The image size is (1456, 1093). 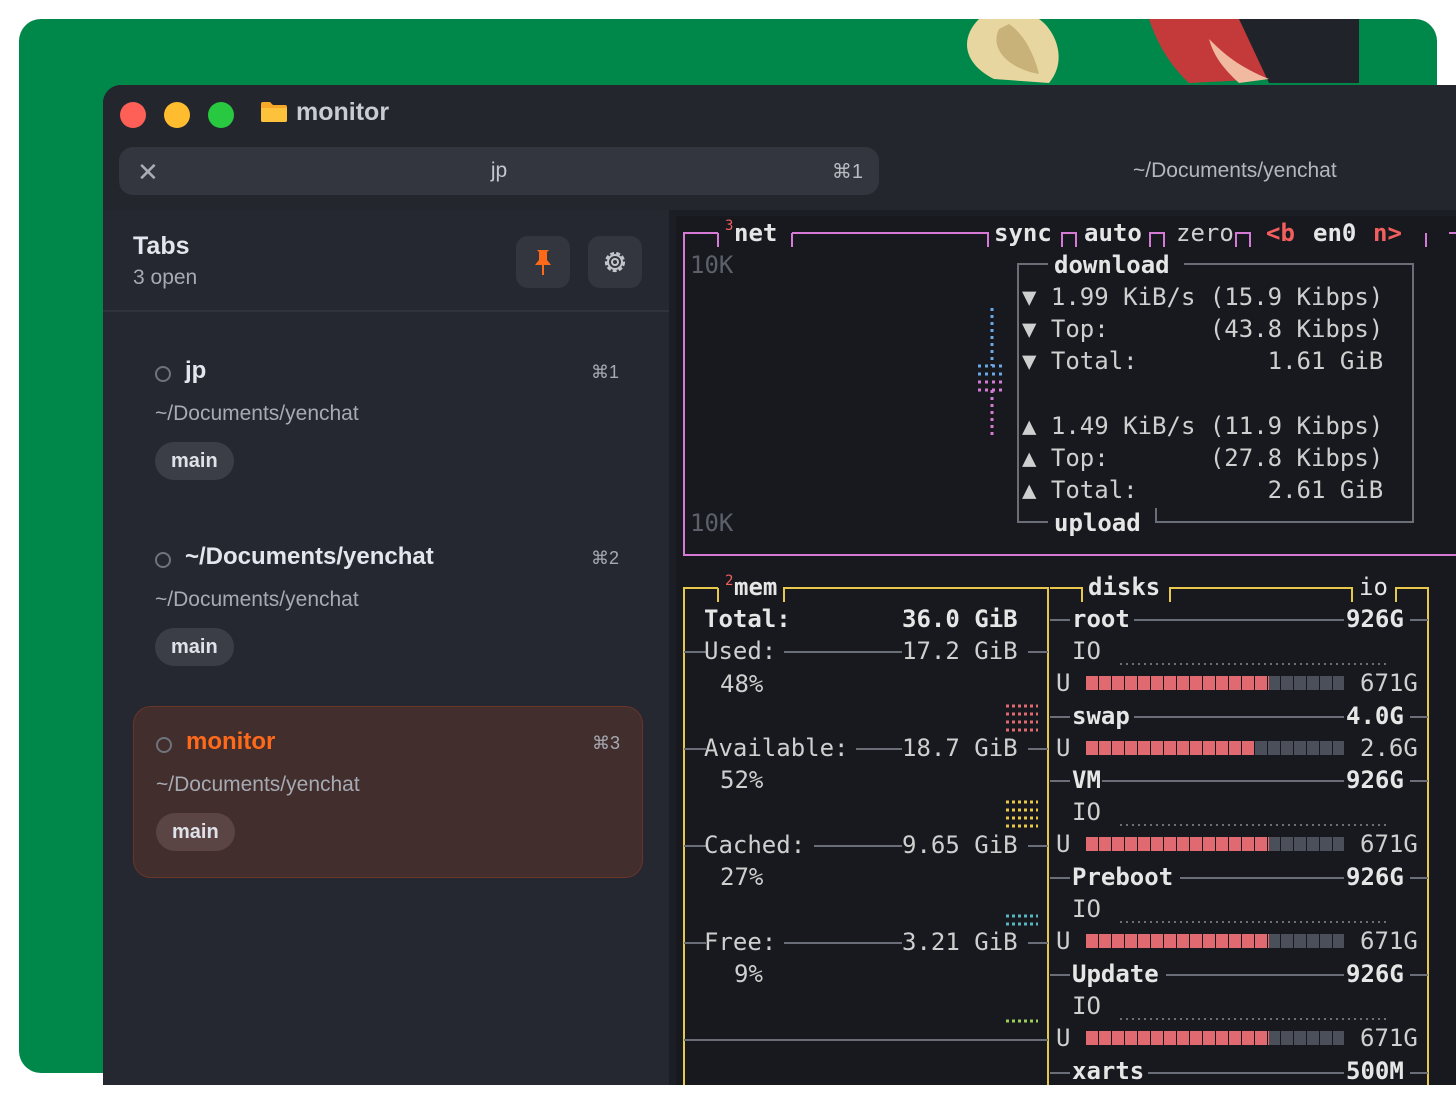 I want to click on title-bar: monitor, so click(x=779, y=115).